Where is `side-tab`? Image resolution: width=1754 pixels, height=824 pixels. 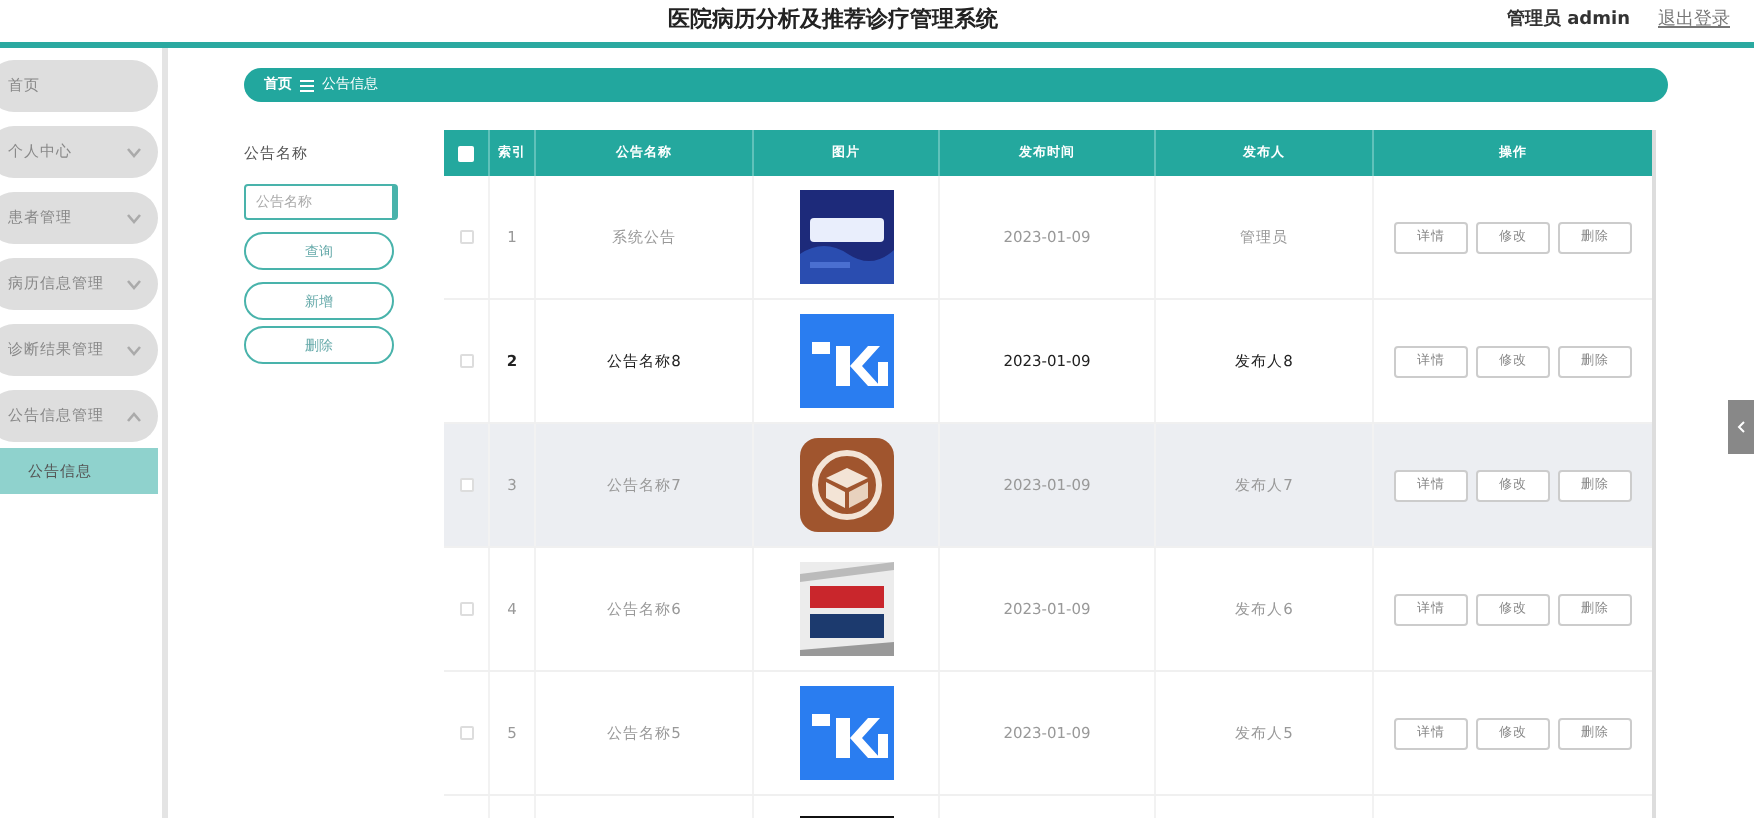 side-tab is located at coordinates (1741, 427).